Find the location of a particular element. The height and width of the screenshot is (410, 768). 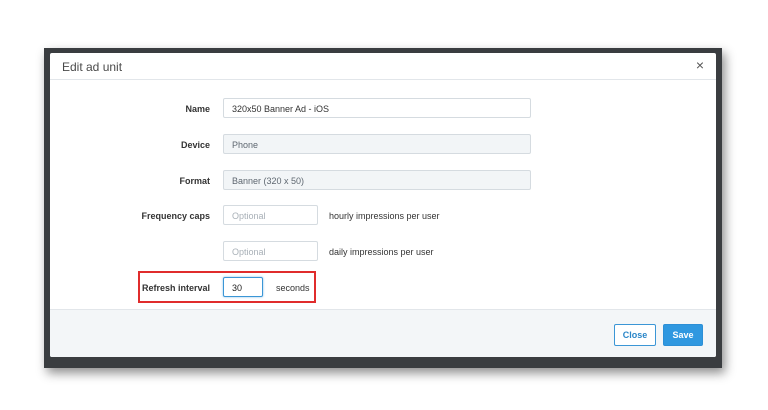

refresh-interval-input: 30 is located at coordinates (243, 287).